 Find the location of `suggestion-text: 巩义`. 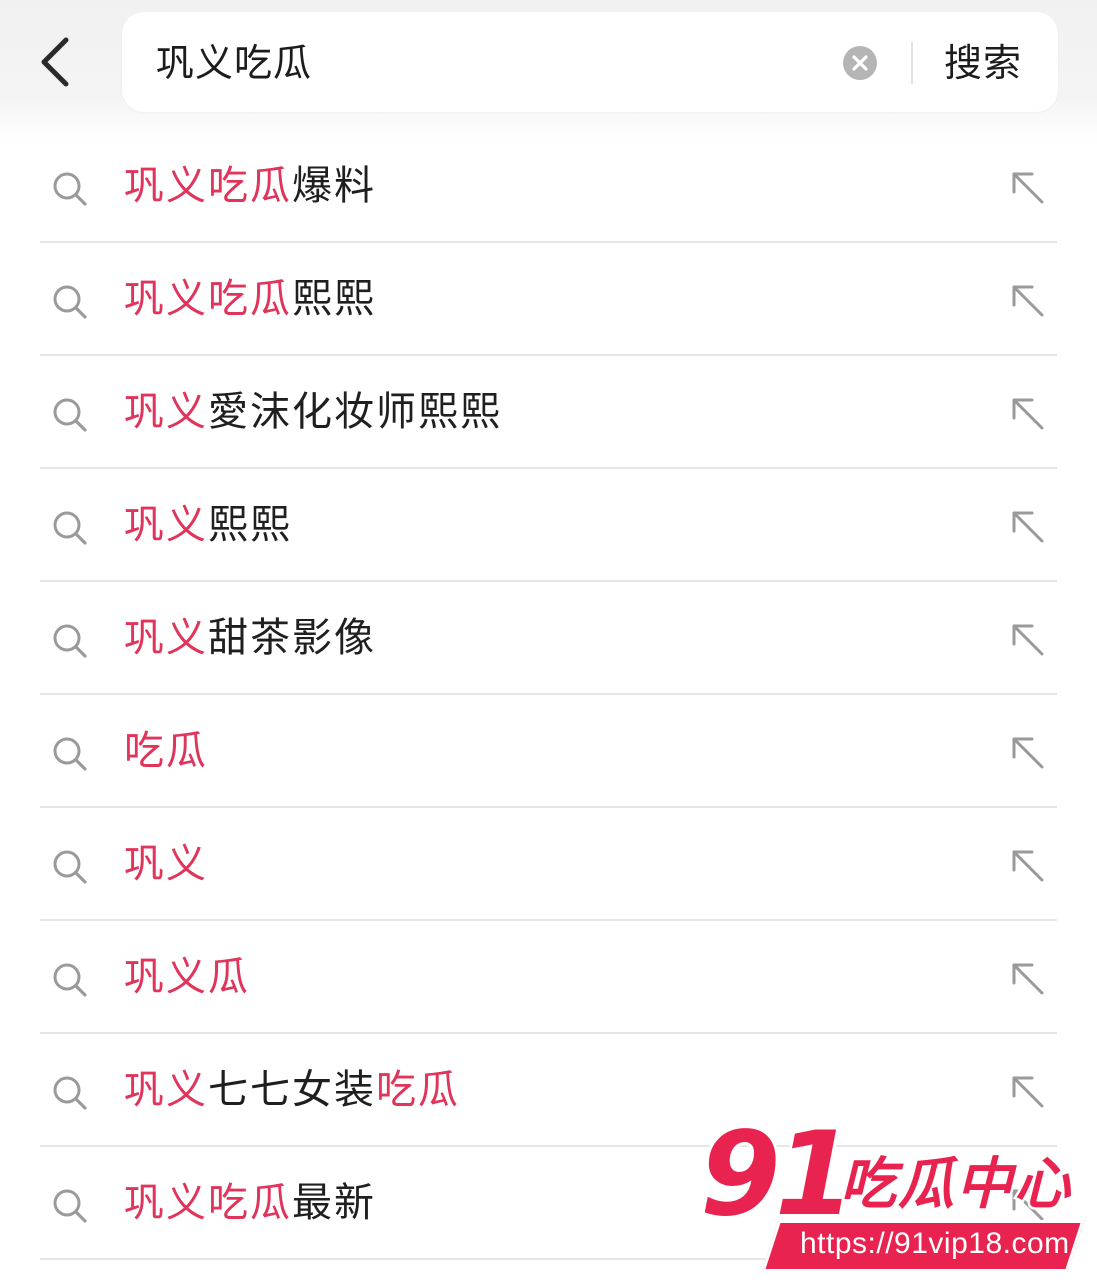

suggestion-text: 巩义 is located at coordinates (166, 864).